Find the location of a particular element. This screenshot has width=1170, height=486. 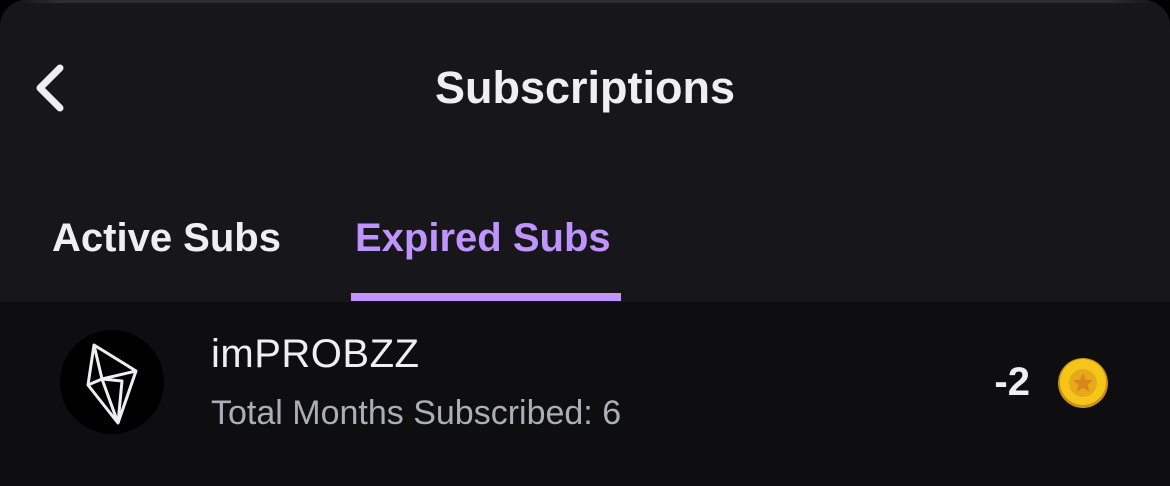

sub-count: -2 is located at coordinates (1012, 382).